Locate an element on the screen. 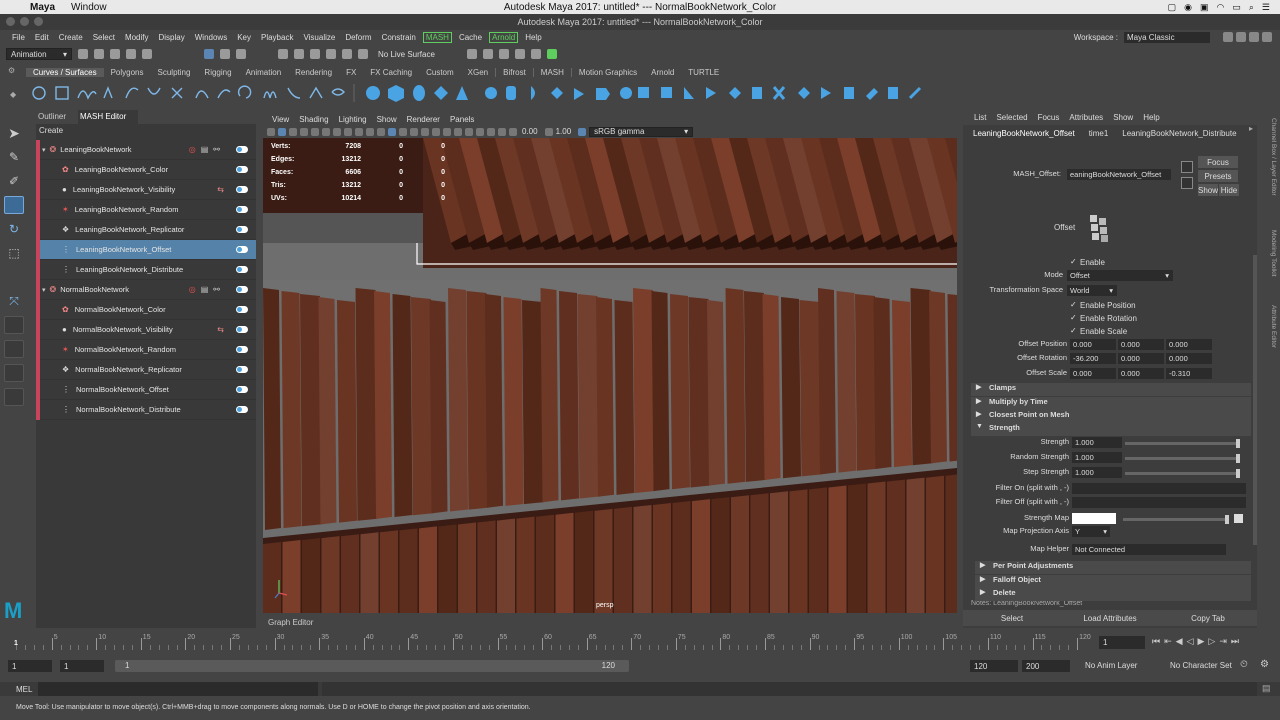 The height and width of the screenshot is (720, 1280). shelf-tab-rigging: Rigging is located at coordinates (217, 72).